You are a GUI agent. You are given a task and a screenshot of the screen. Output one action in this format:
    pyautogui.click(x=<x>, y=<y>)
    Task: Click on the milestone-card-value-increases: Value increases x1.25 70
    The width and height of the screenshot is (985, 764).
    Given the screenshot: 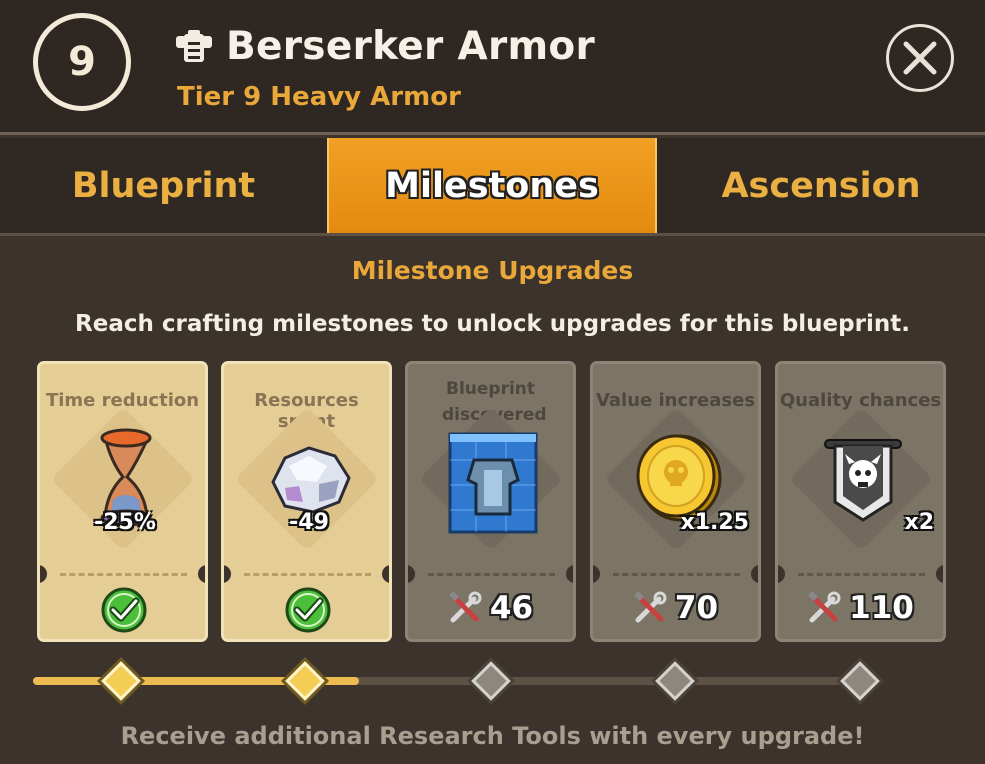 What is the action you would take?
    pyautogui.click(x=675, y=501)
    